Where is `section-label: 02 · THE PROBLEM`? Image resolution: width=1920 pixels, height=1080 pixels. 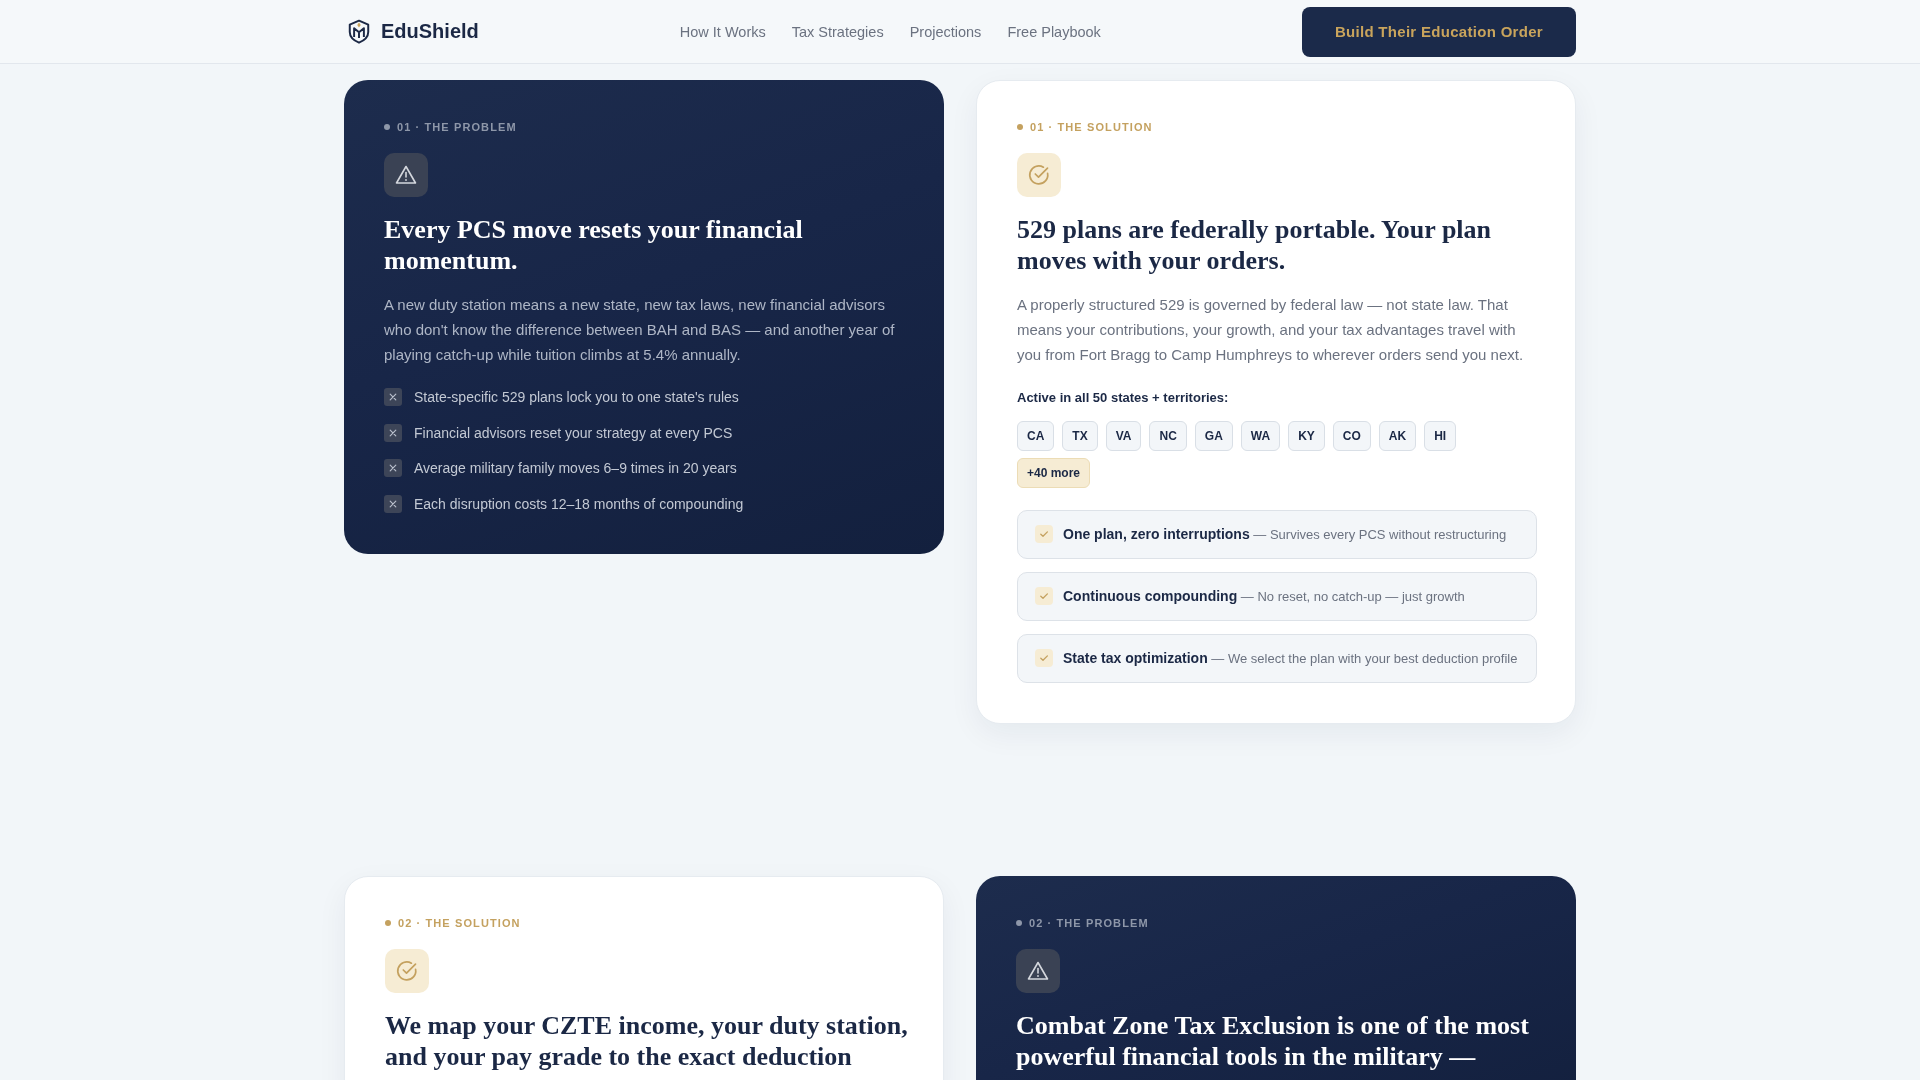 section-label: 02 · THE PROBLEM is located at coordinates (1089, 923).